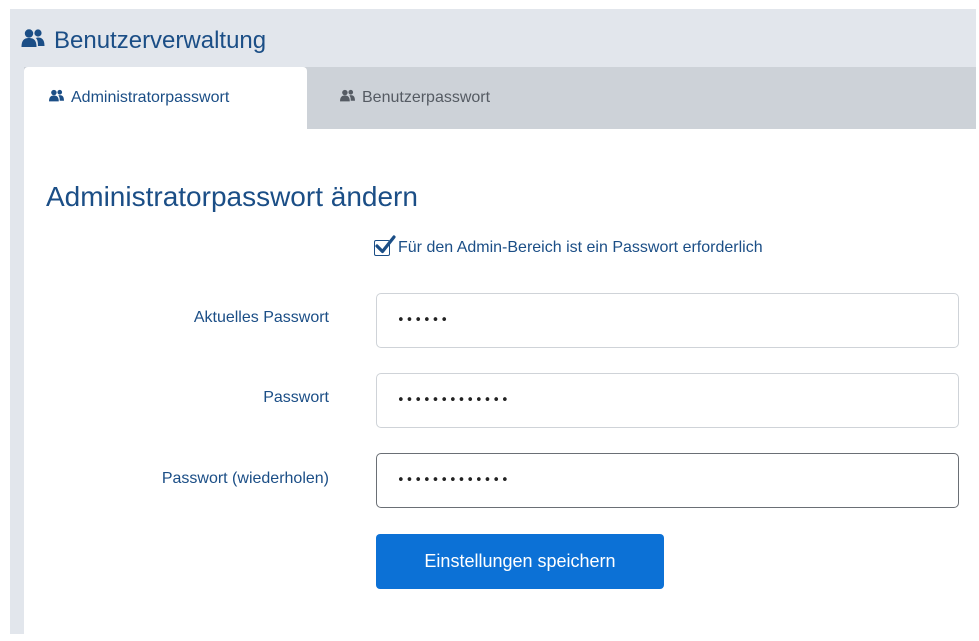  What do you see at coordinates (667, 400) in the screenshot?
I see `password-input` at bounding box center [667, 400].